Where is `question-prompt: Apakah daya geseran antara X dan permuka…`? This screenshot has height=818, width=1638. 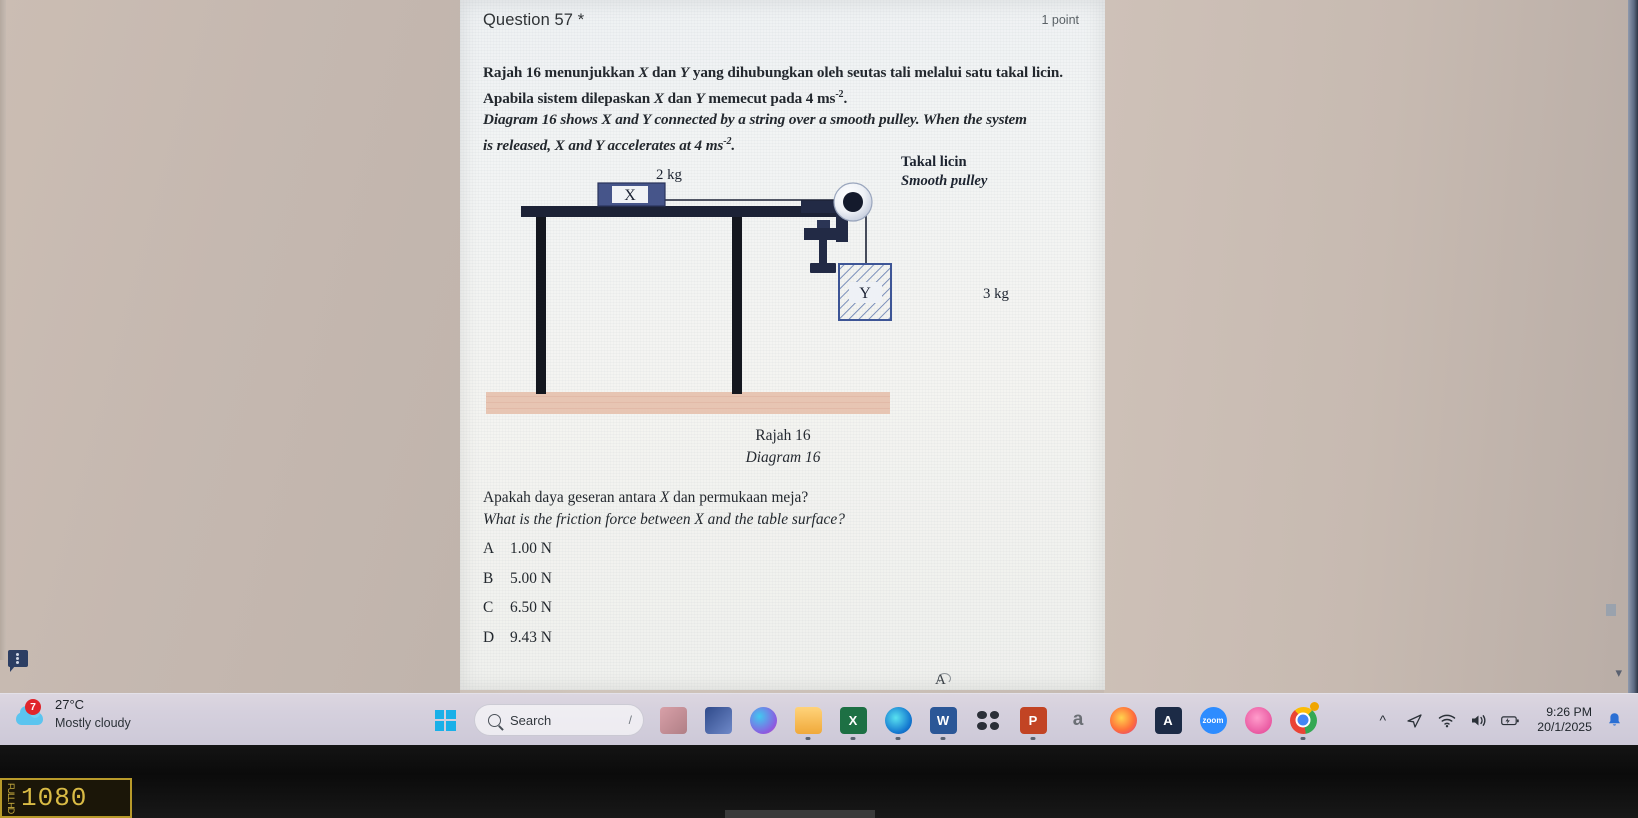 question-prompt: Apakah daya geseran antara X dan permuka… is located at coordinates (783, 509).